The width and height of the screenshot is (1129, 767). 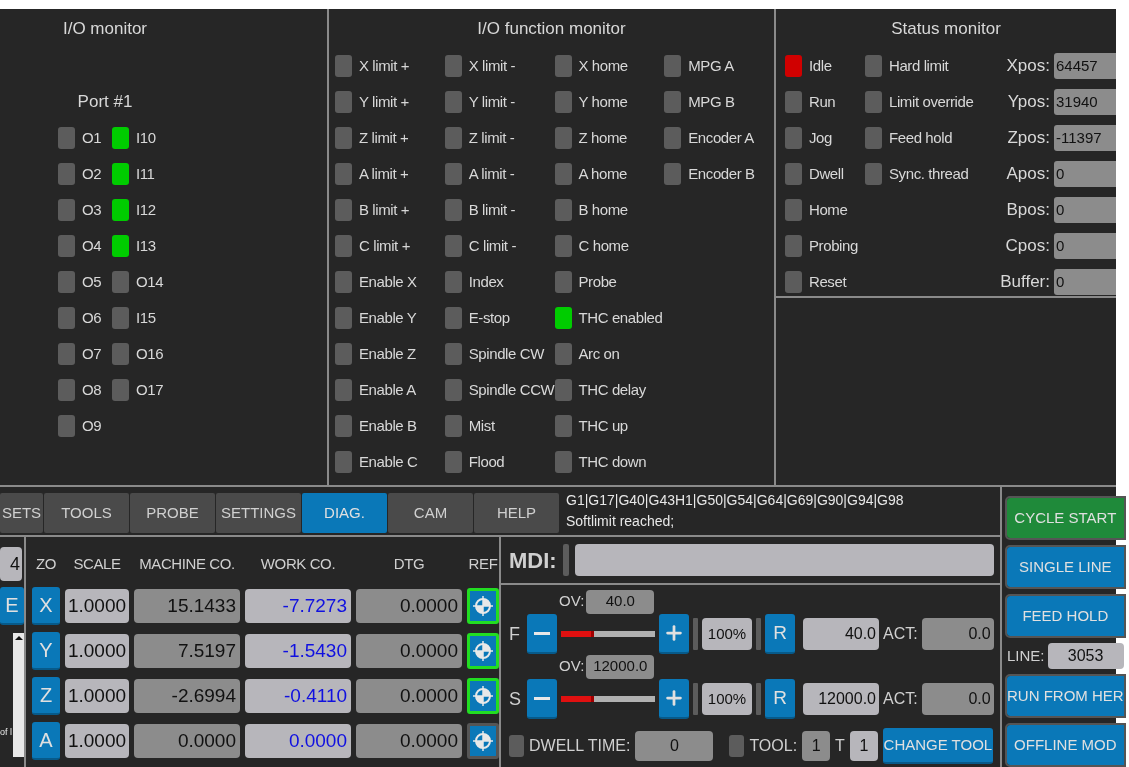 What do you see at coordinates (105, 28) in the screenshot?
I see `panel-title: I/O monitor` at bounding box center [105, 28].